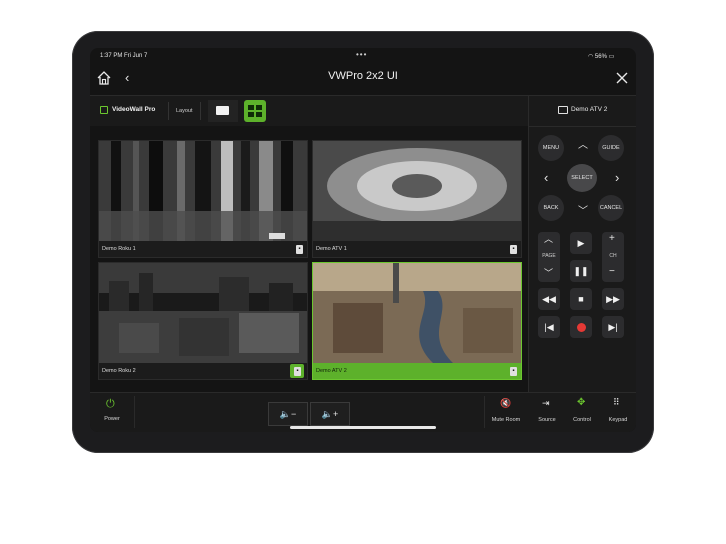  I want to click on dpad-icon: ✥, so click(581, 402).